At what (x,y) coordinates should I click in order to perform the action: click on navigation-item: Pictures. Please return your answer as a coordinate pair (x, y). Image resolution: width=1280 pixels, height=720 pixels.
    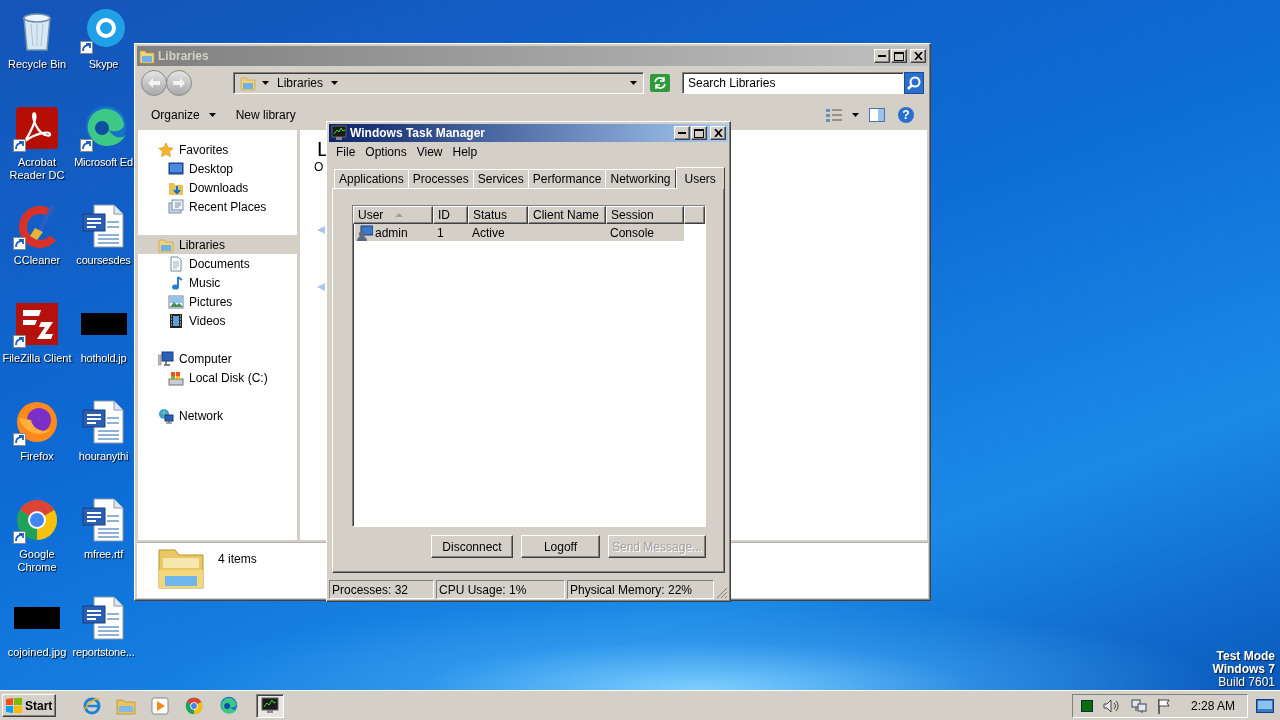
    Looking at the image, I should click on (217, 301).